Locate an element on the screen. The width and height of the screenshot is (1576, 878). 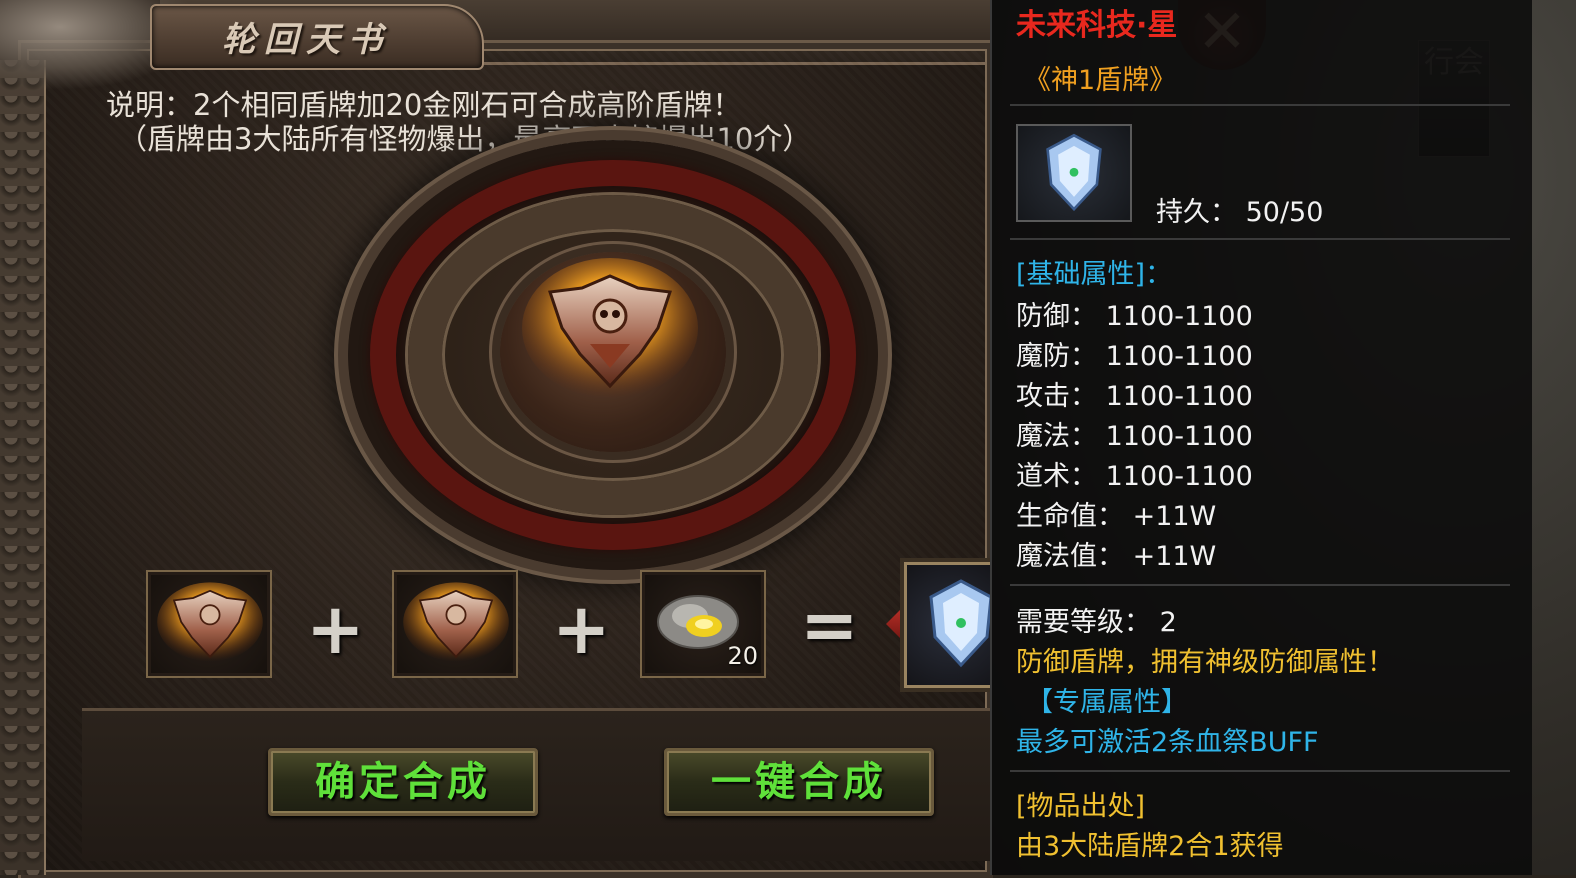
result-slot is located at coordinates (949, 625).